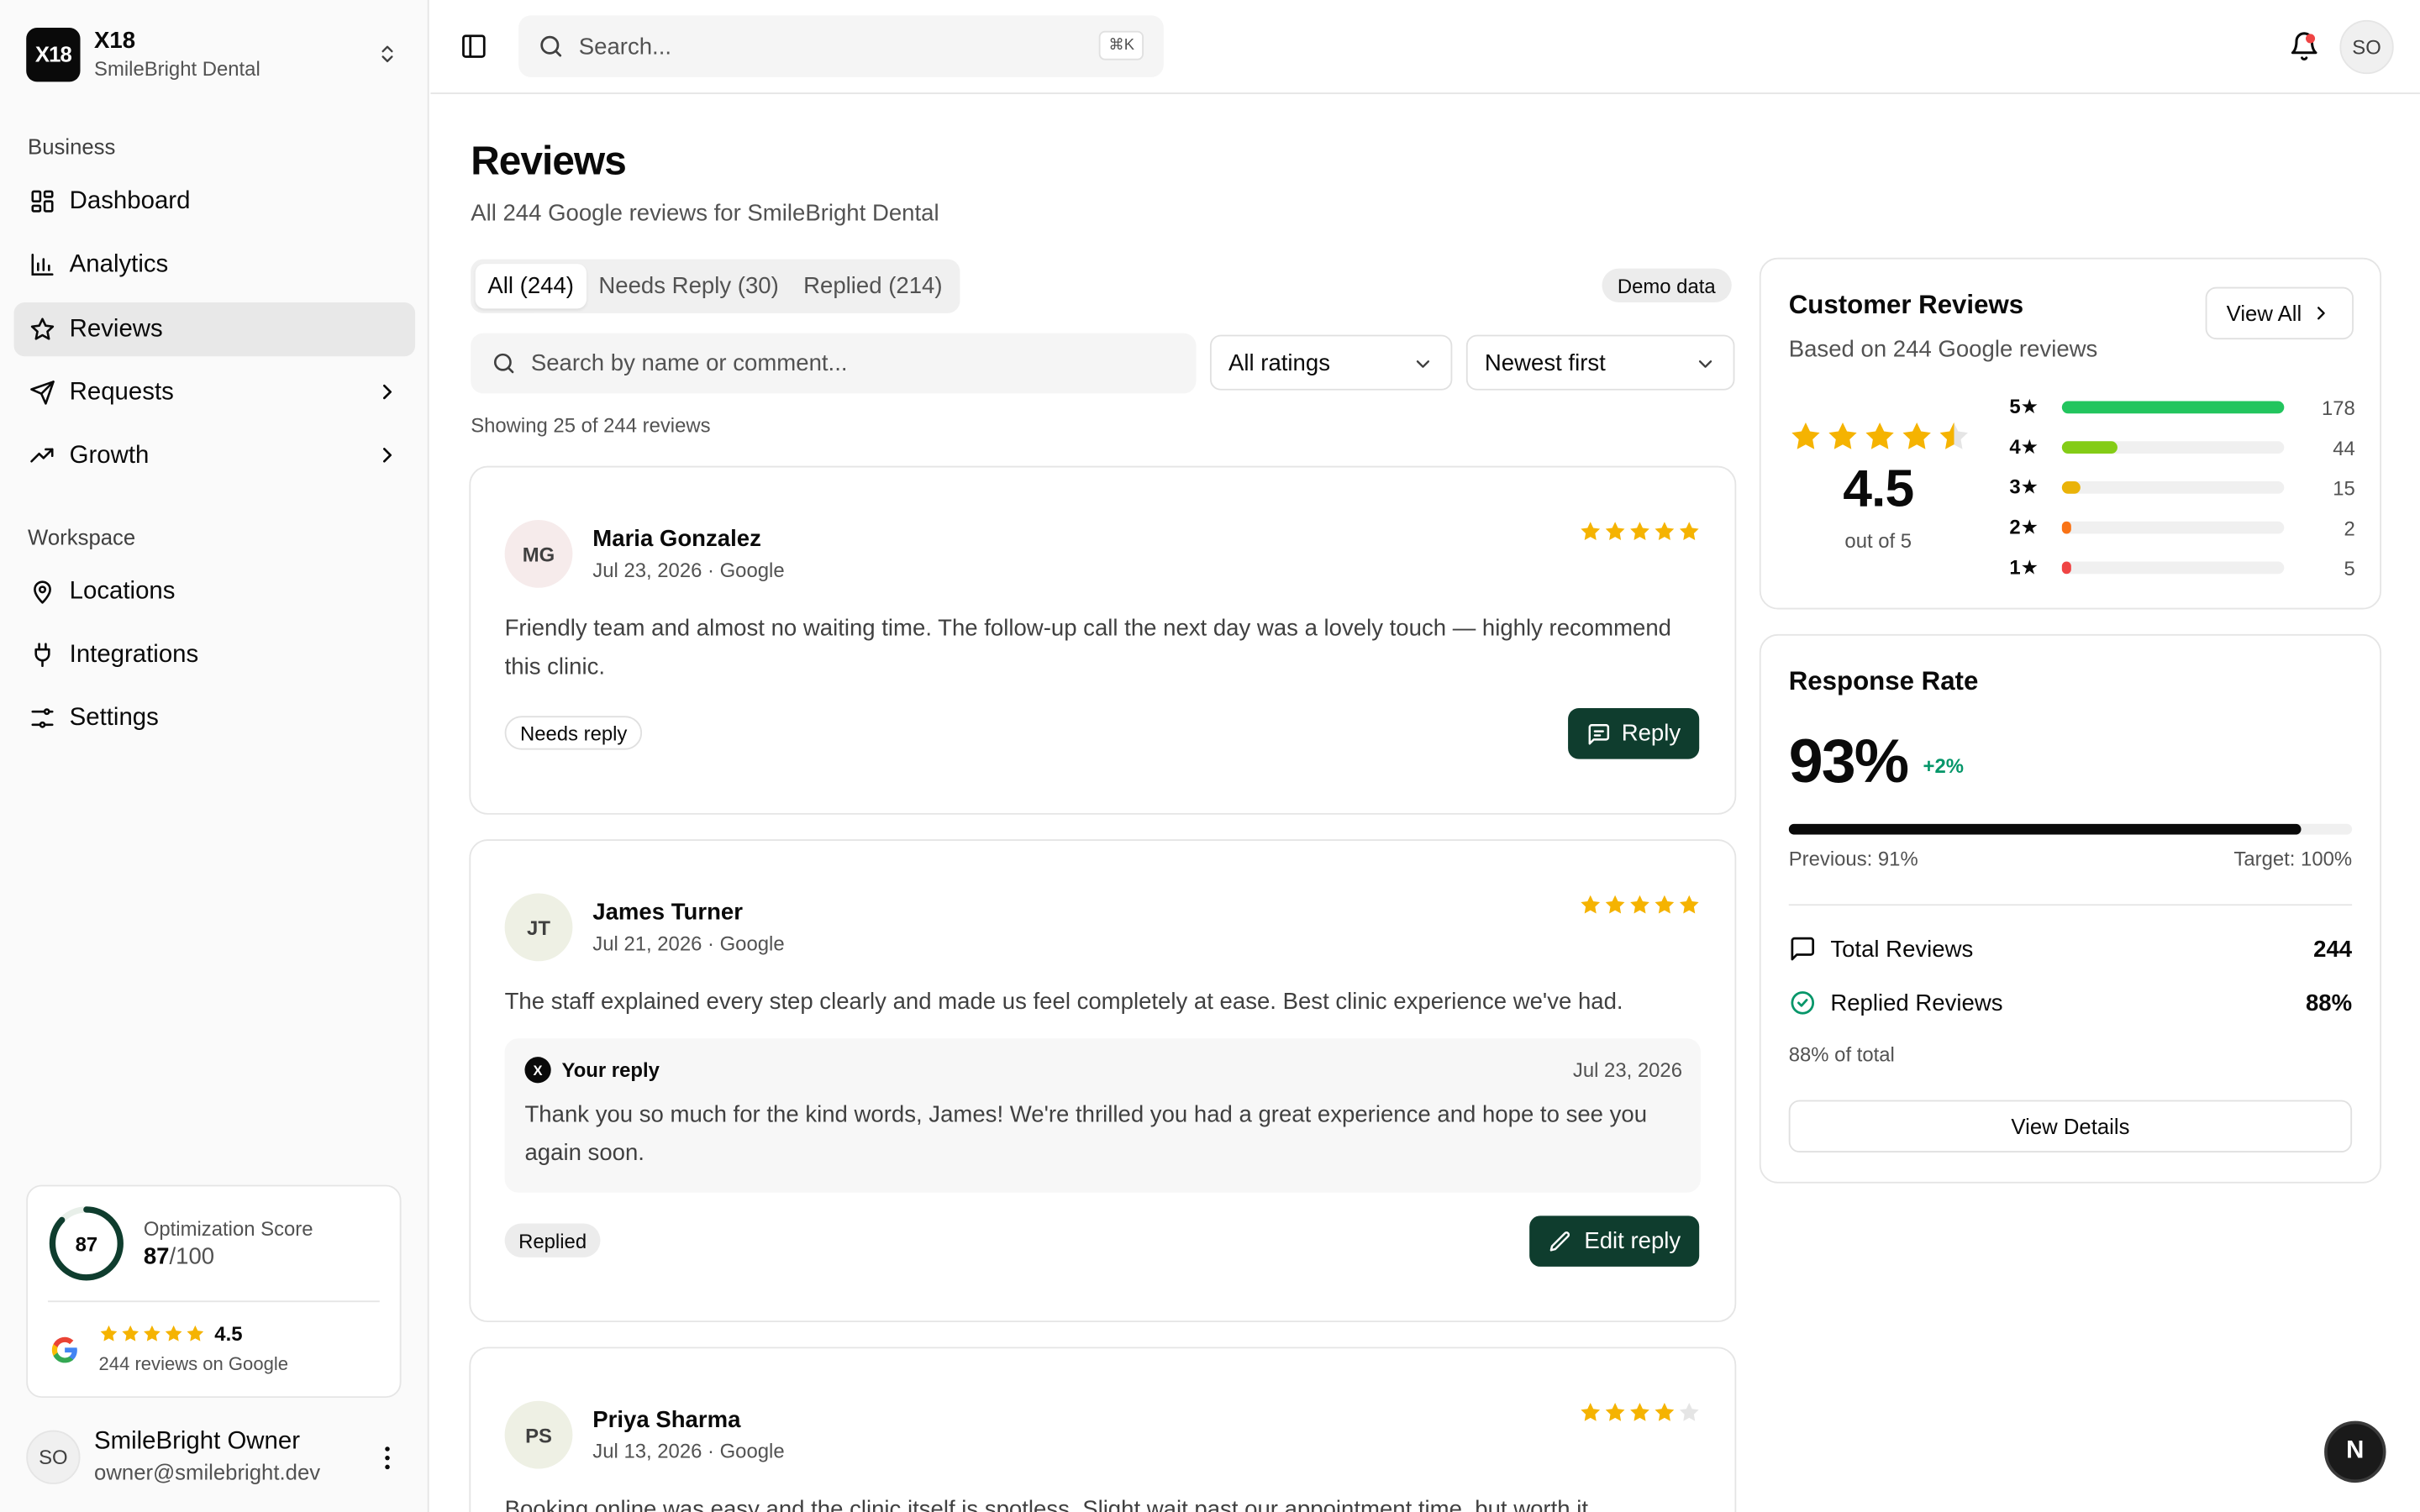 The width and height of the screenshot is (2420, 1512). I want to click on pencil-icon, so click(1560, 1241).